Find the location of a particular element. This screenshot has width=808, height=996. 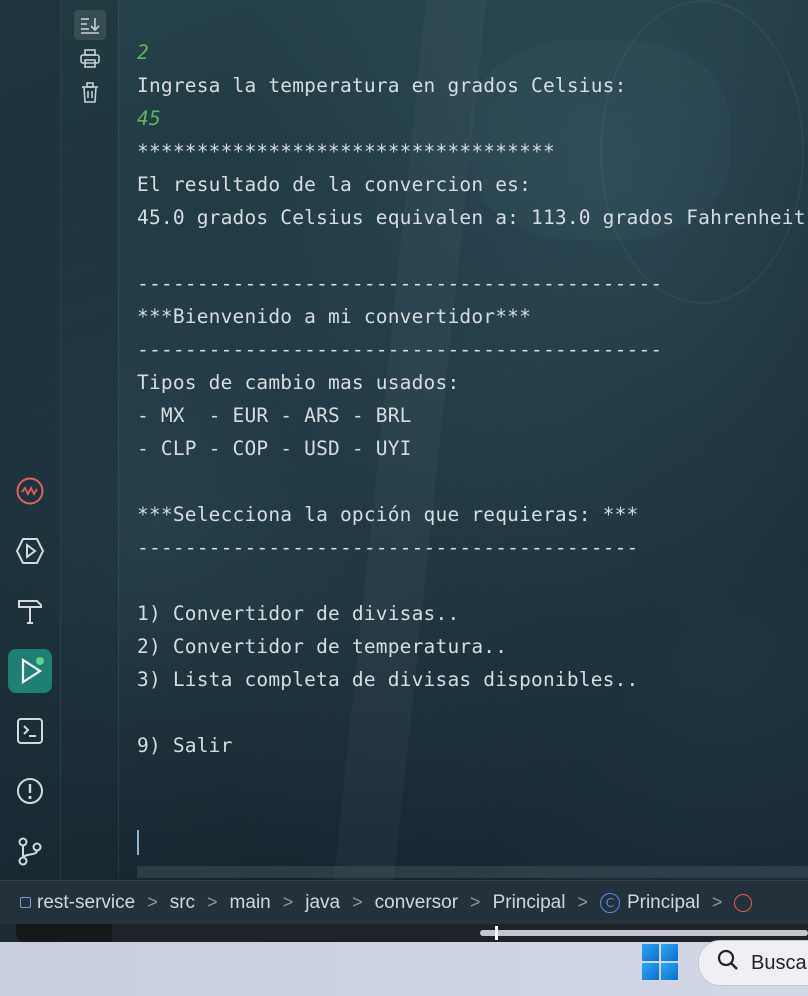

build-icon is located at coordinates (30, 611).